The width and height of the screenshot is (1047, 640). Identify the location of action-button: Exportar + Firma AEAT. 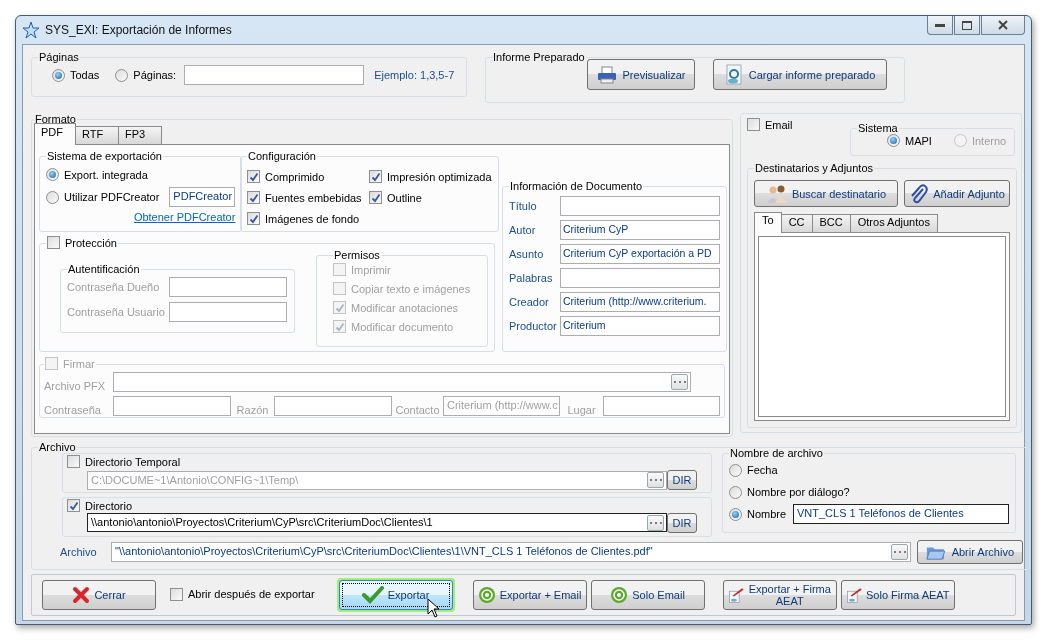
(779, 595).